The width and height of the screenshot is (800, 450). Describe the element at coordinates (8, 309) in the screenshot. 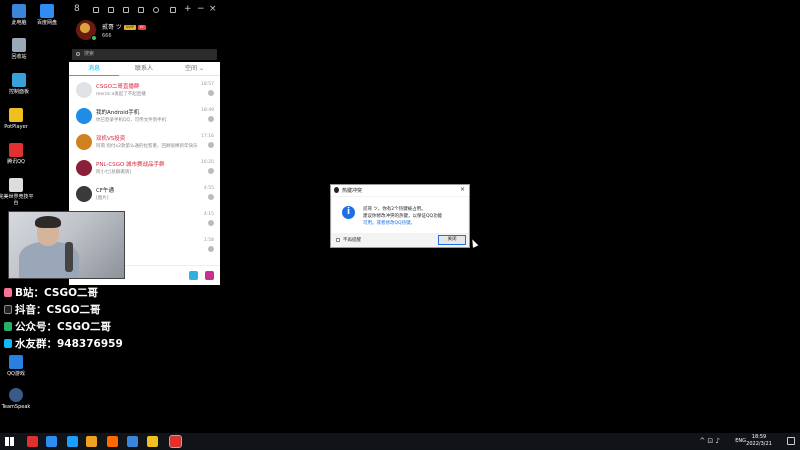

I see `douyin-icon` at that location.